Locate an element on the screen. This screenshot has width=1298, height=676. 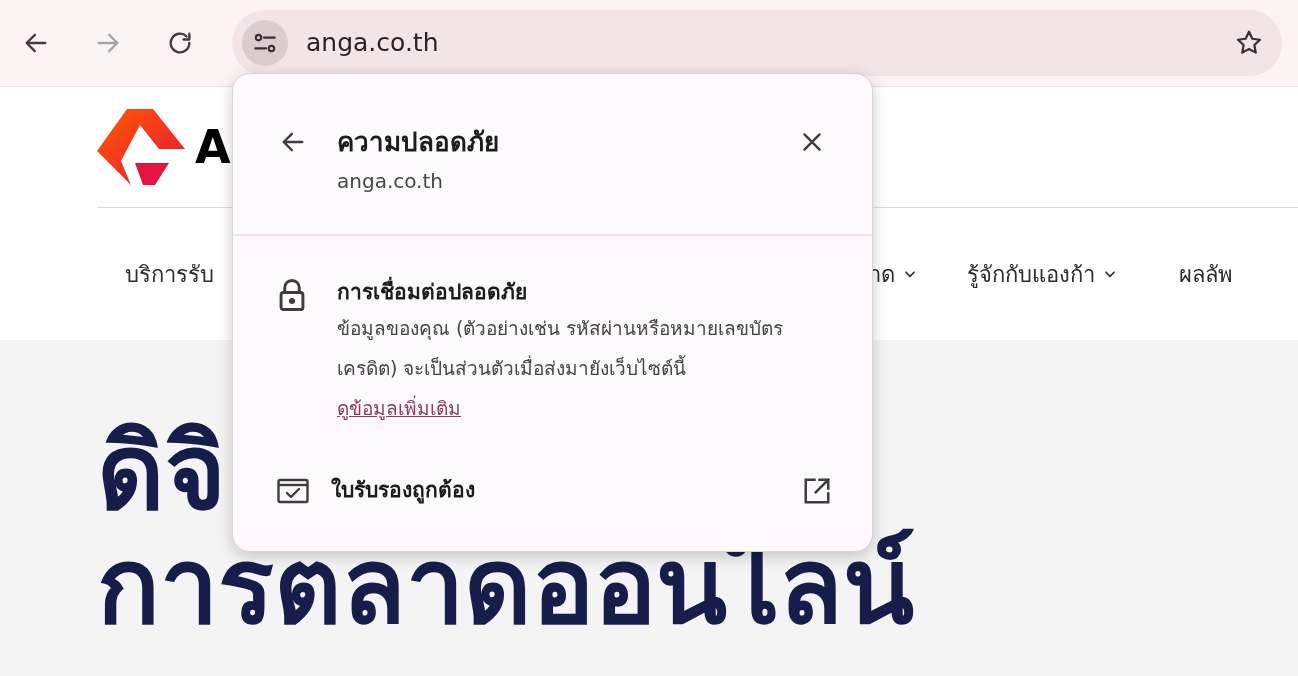
nav-menu-item: รู้จักกับแองก้า is located at coordinates (1042, 274).